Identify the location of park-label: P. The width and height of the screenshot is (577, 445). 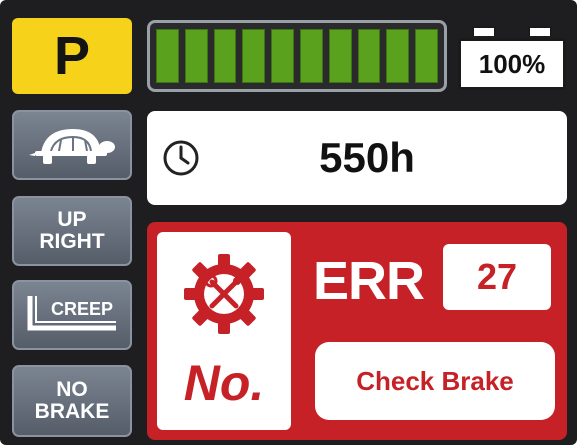
(72, 56).